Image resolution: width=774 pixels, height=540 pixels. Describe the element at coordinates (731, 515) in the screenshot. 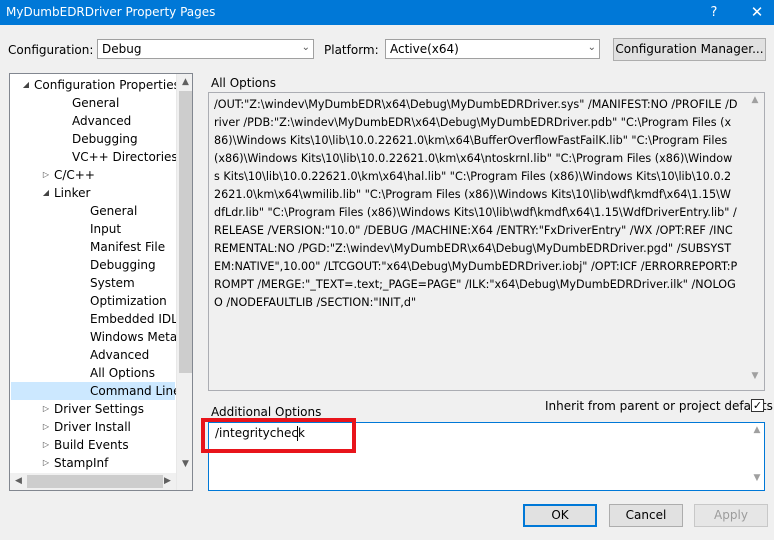

I see `apply-button: Apply` at that location.